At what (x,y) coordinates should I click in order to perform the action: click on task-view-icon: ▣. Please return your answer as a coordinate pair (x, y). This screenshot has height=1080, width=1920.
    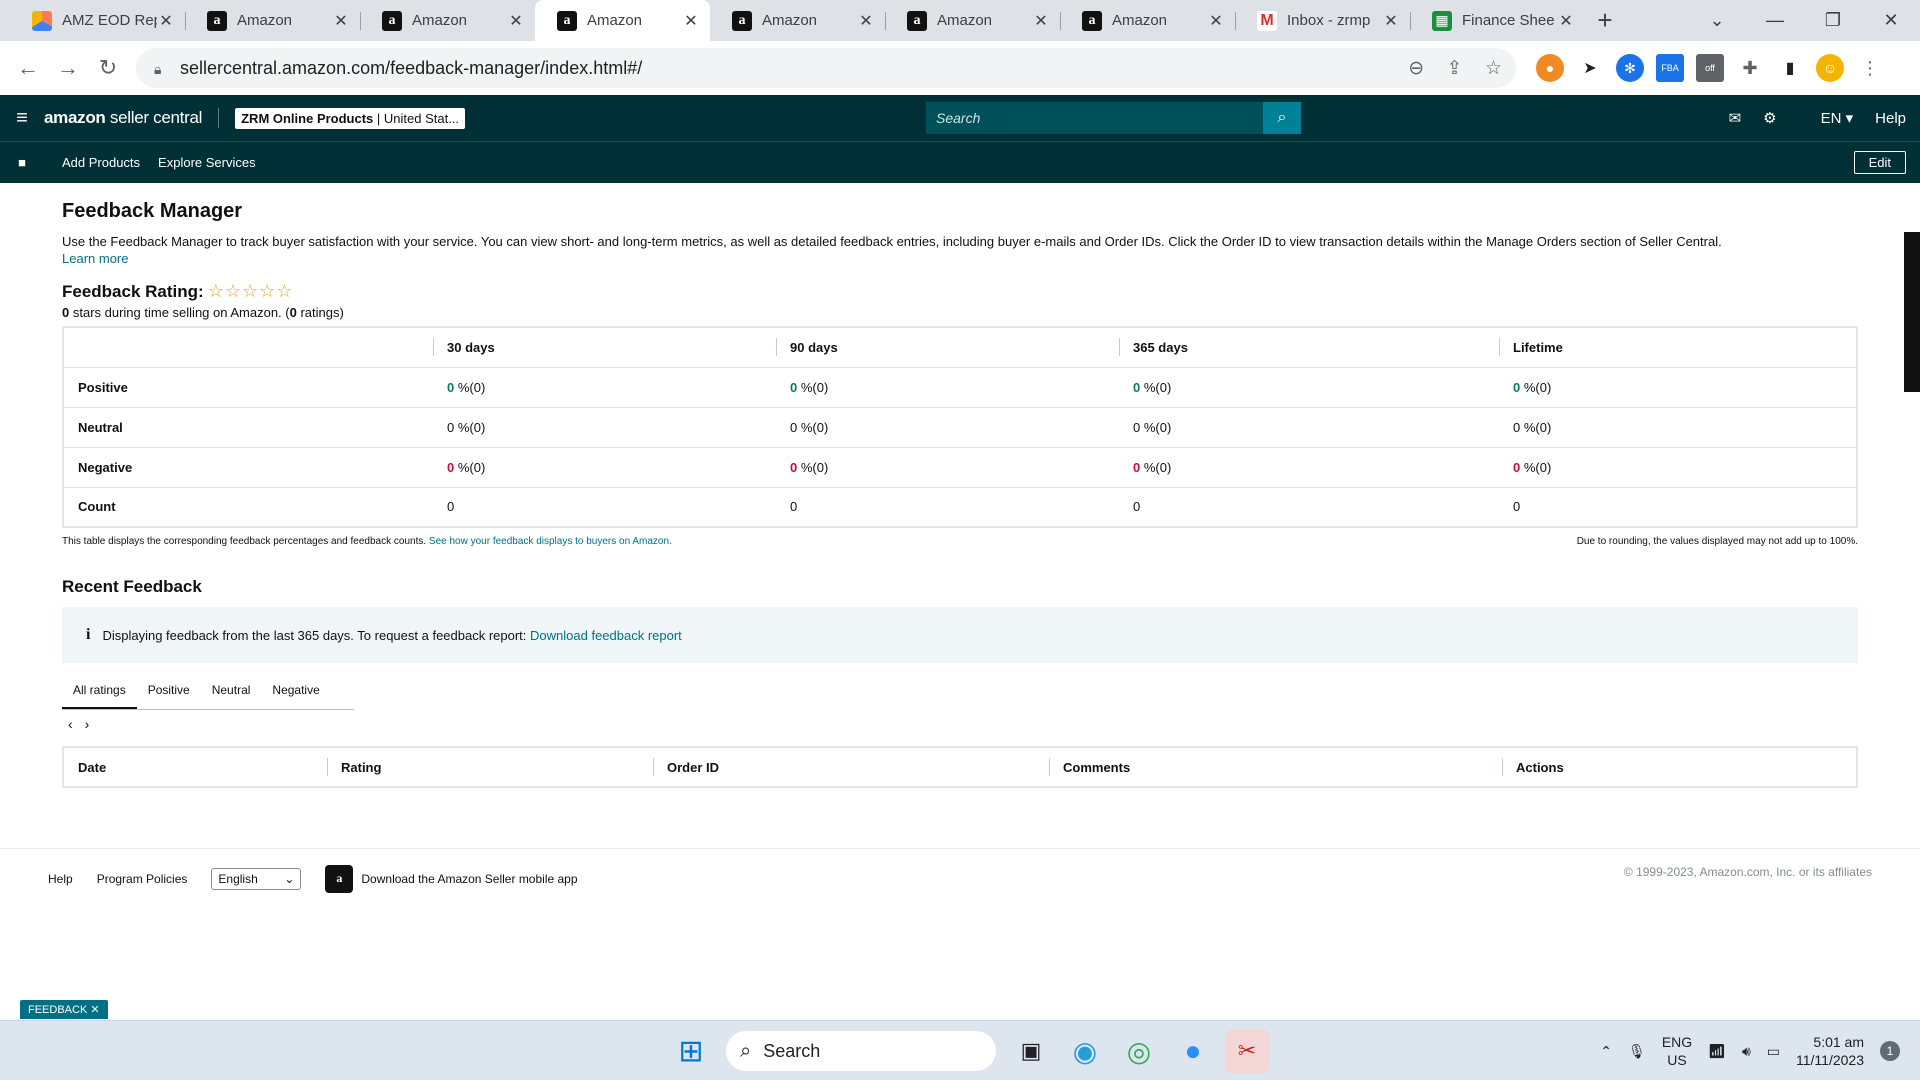
    Looking at the image, I should click on (1031, 1051).